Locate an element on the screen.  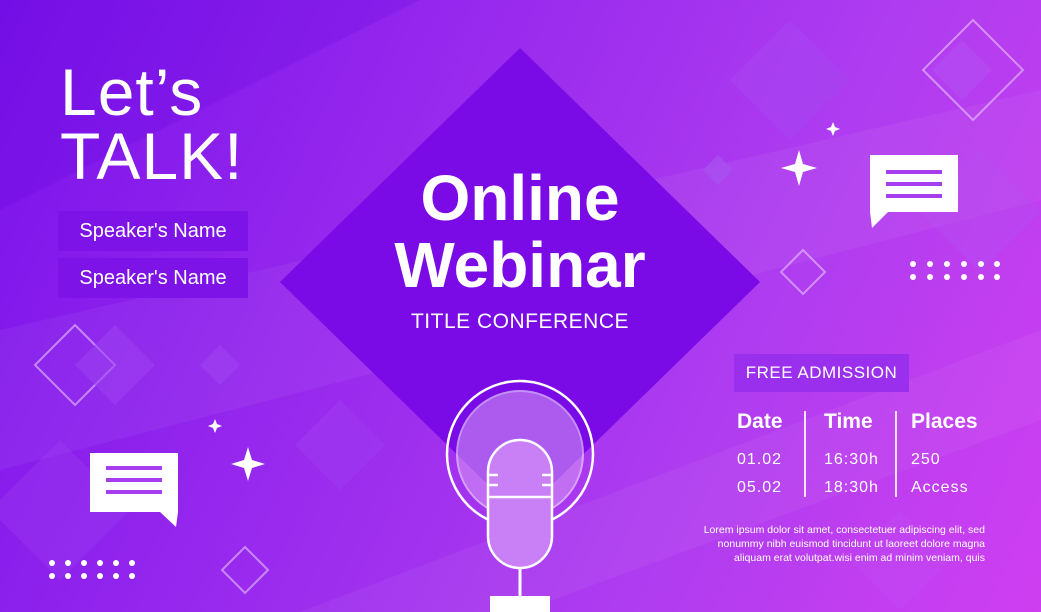
time-header: Time is located at coordinates (848, 421).